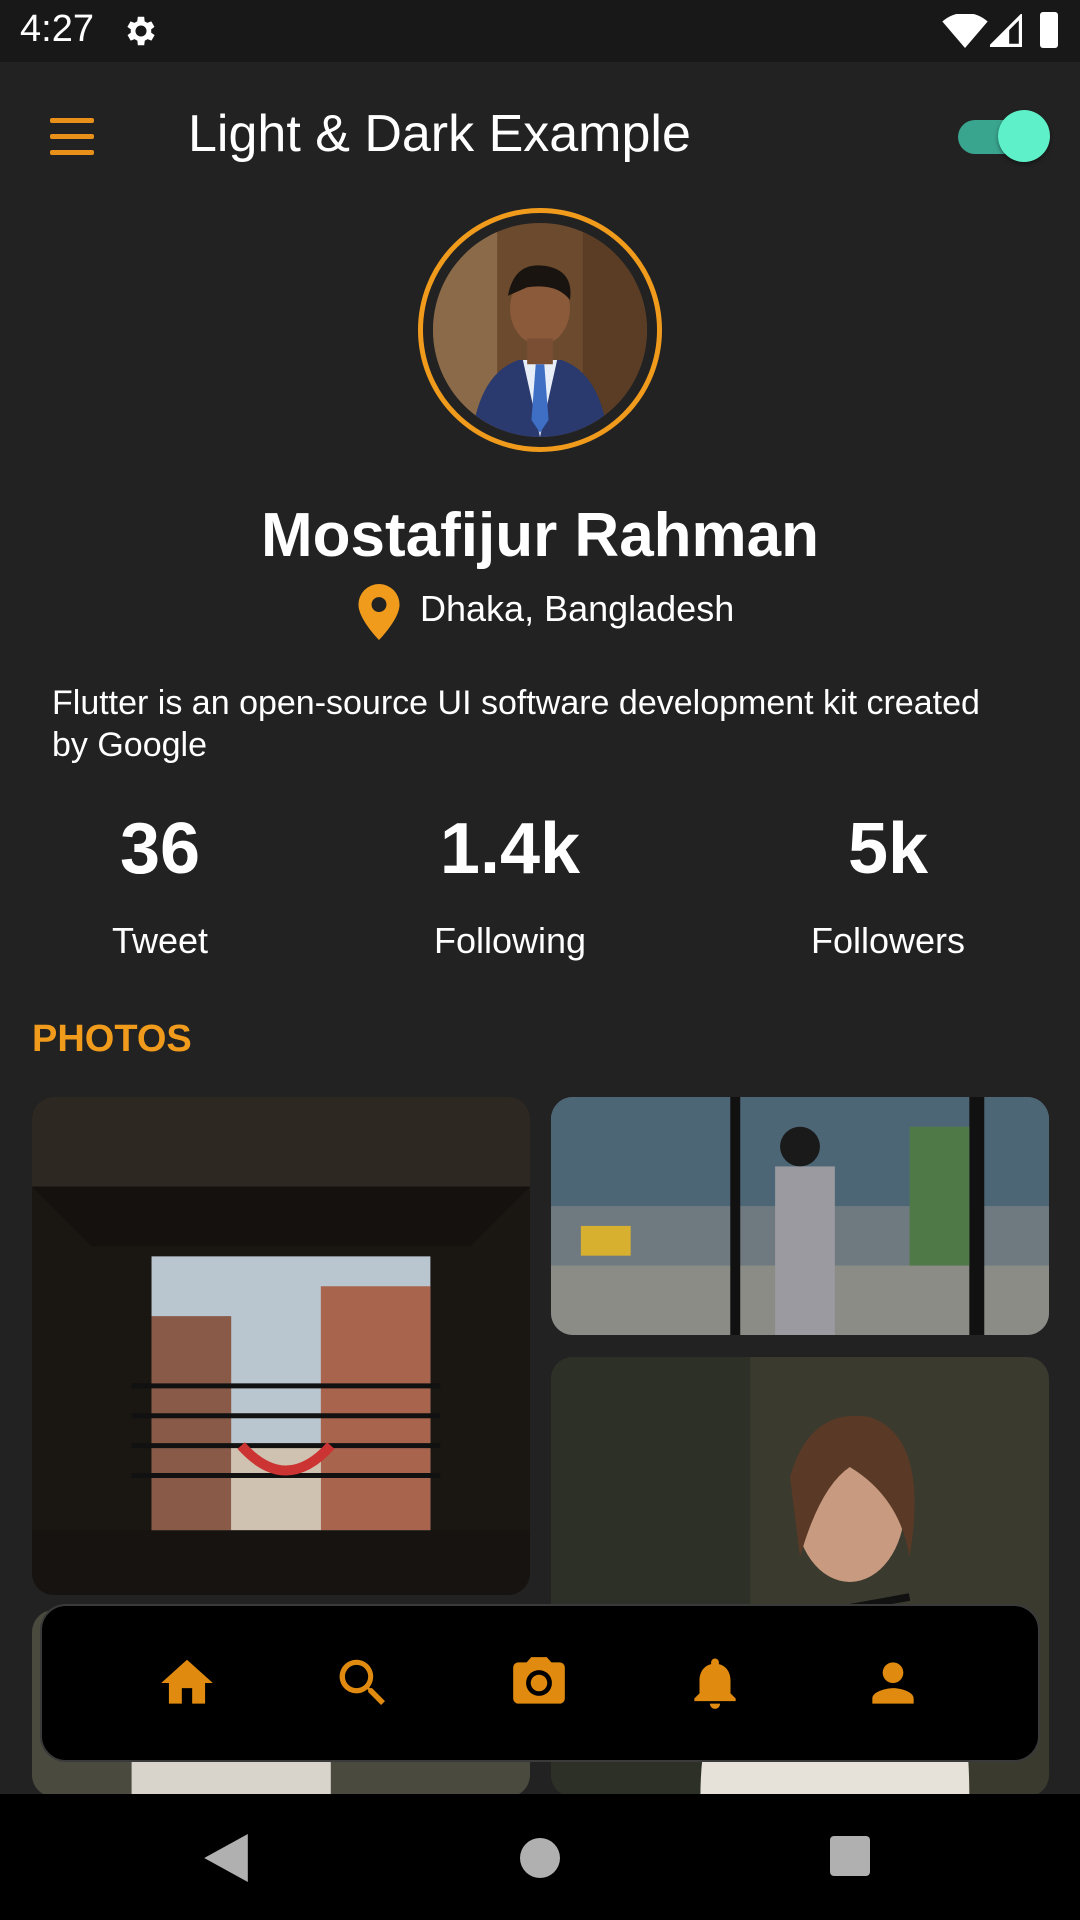  Describe the element at coordinates (893, 1683) in the screenshot. I see `person-icon` at that location.